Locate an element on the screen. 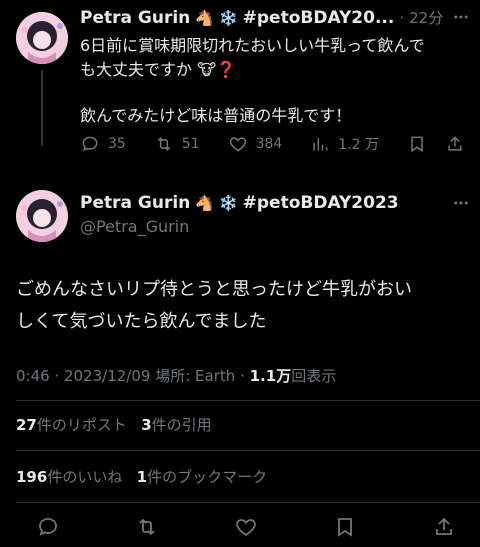 The image size is (480, 547). quotes-stat-count: 3 is located at coordinates (146, 425).